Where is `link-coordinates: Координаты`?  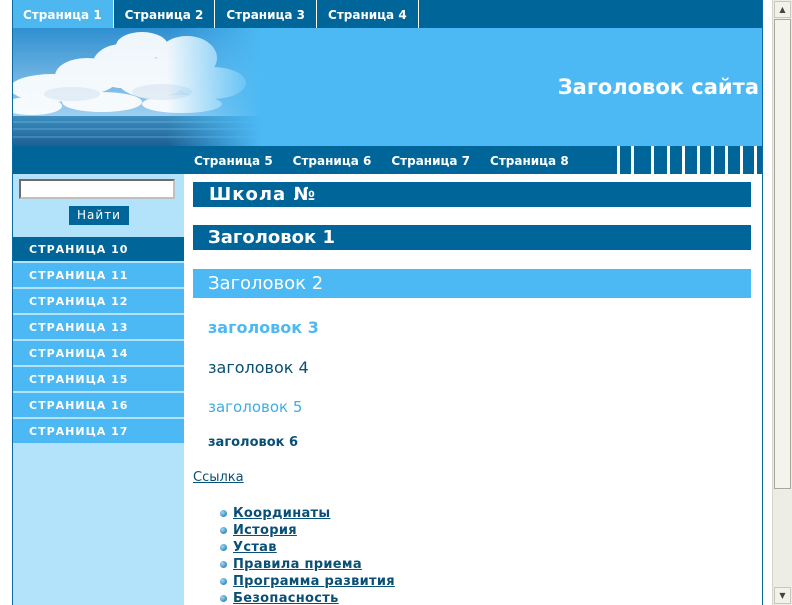
link-coordinates: Координаты is located at coordinates (281, 513).